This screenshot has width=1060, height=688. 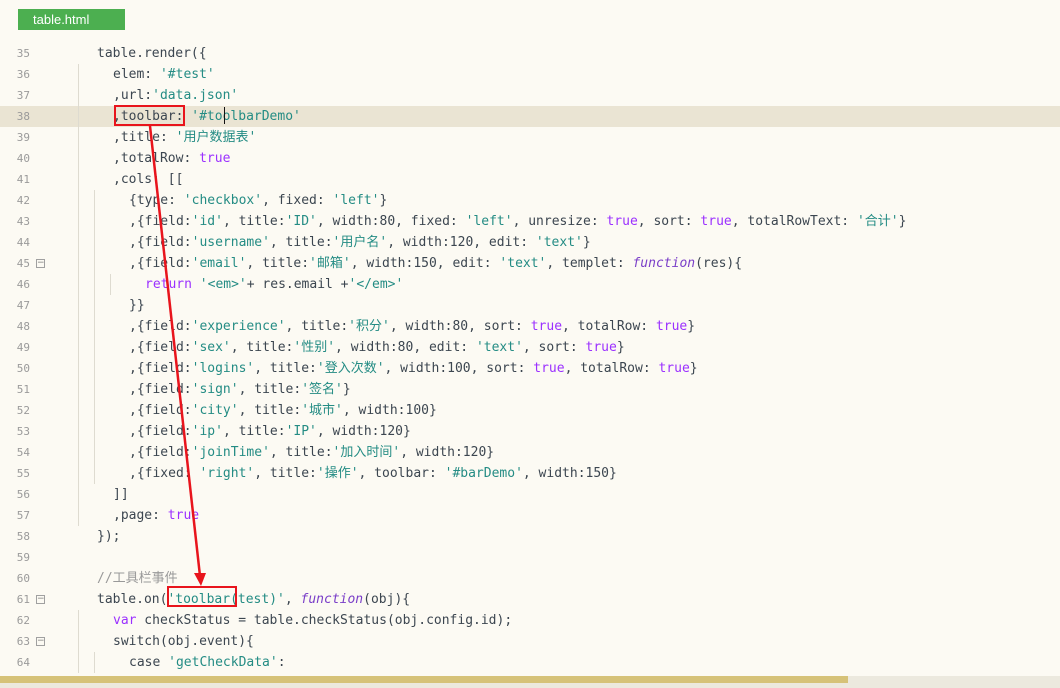 I want to click on horizontal-scrollbar, so click(x=530, y=682).